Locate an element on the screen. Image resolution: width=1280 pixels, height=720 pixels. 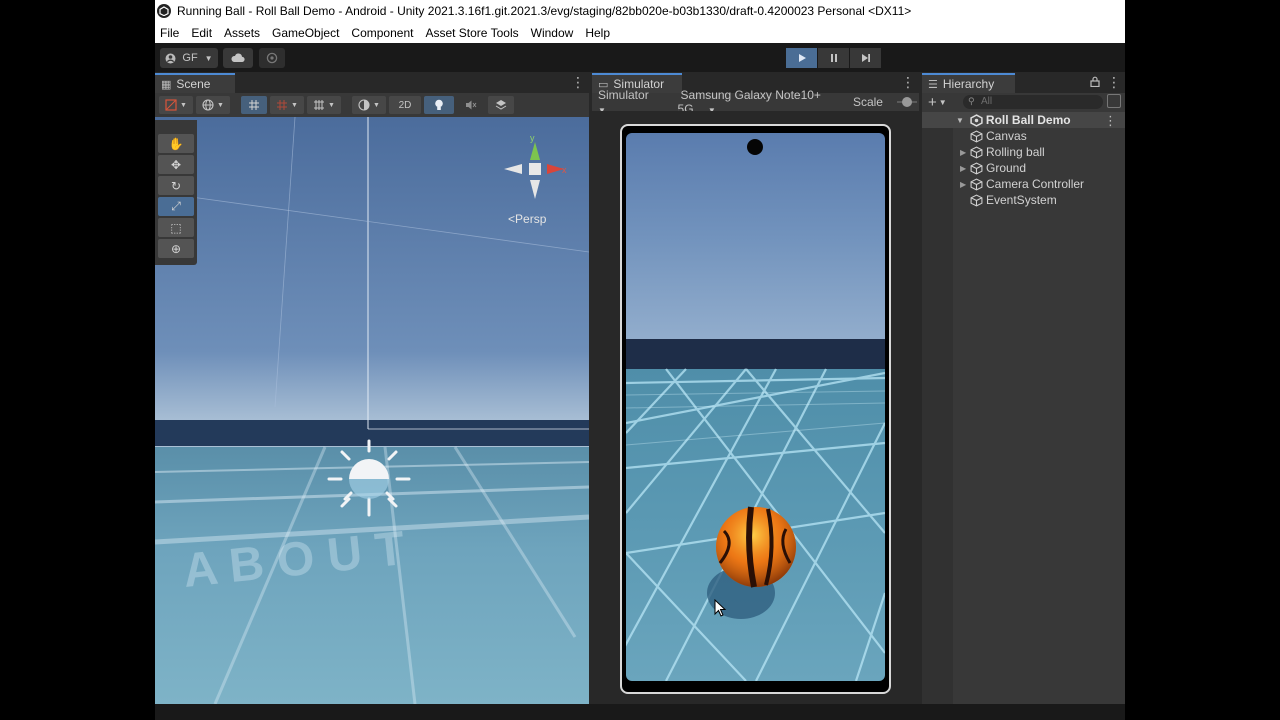
menu-help: Help is located at coordinates (598, 33).